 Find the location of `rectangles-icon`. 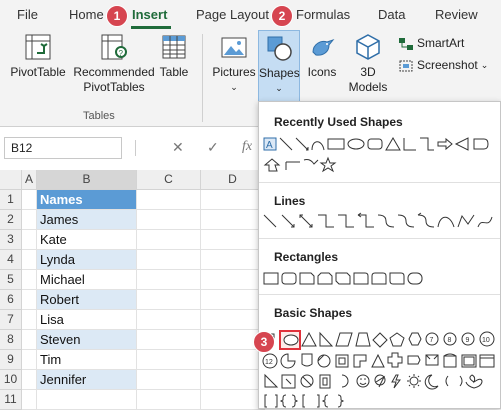

rectangles-icon is located at coordinates (380, 279).